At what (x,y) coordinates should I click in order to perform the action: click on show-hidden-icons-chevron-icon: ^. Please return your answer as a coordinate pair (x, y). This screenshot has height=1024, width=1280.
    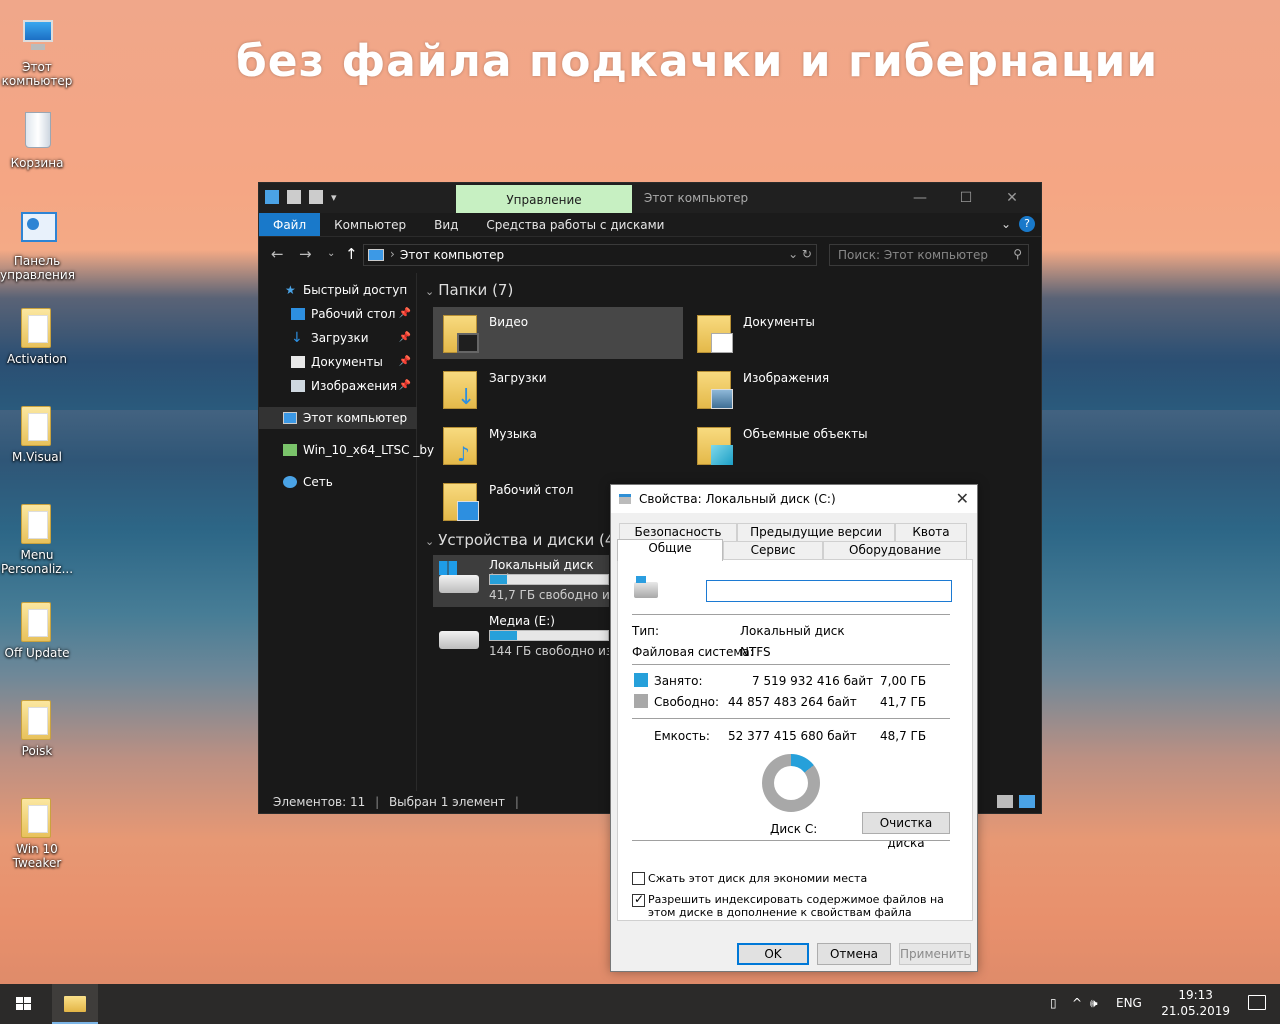
    Looking at the image, I should click on (1077, 1003).